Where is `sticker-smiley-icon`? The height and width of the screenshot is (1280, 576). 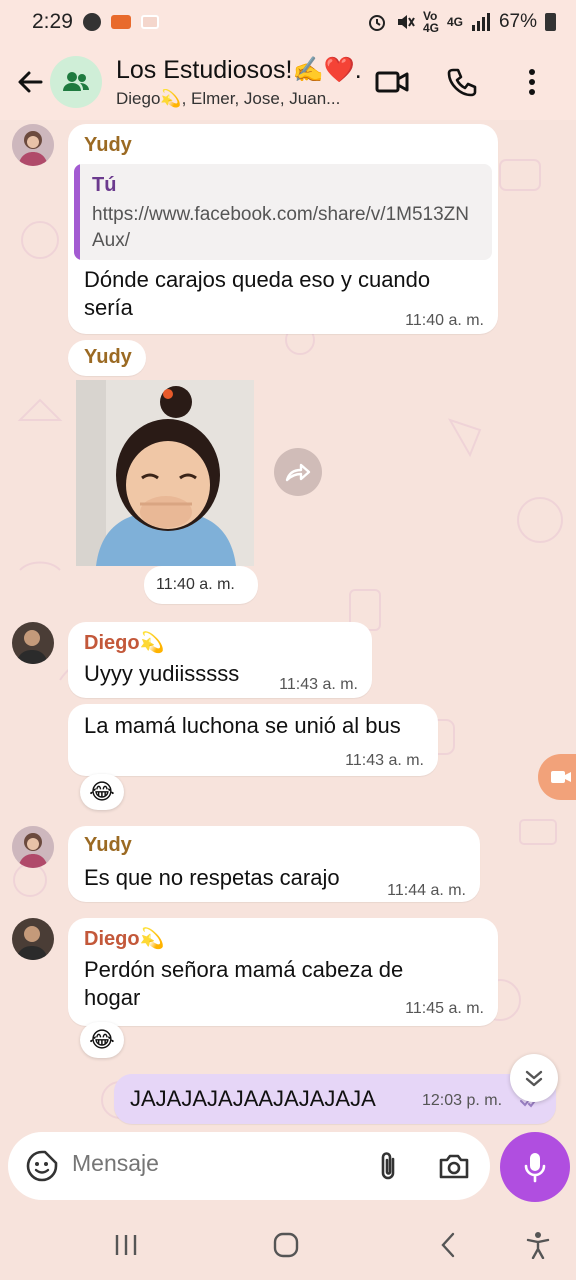
sticker-smiley-icon is located at coordinates (42, 1166).